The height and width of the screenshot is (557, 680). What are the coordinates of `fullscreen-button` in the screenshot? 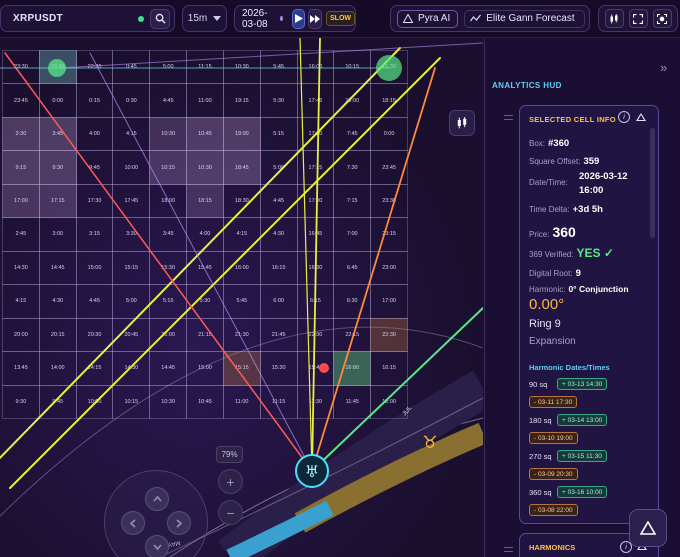 It's located at (638, 18).